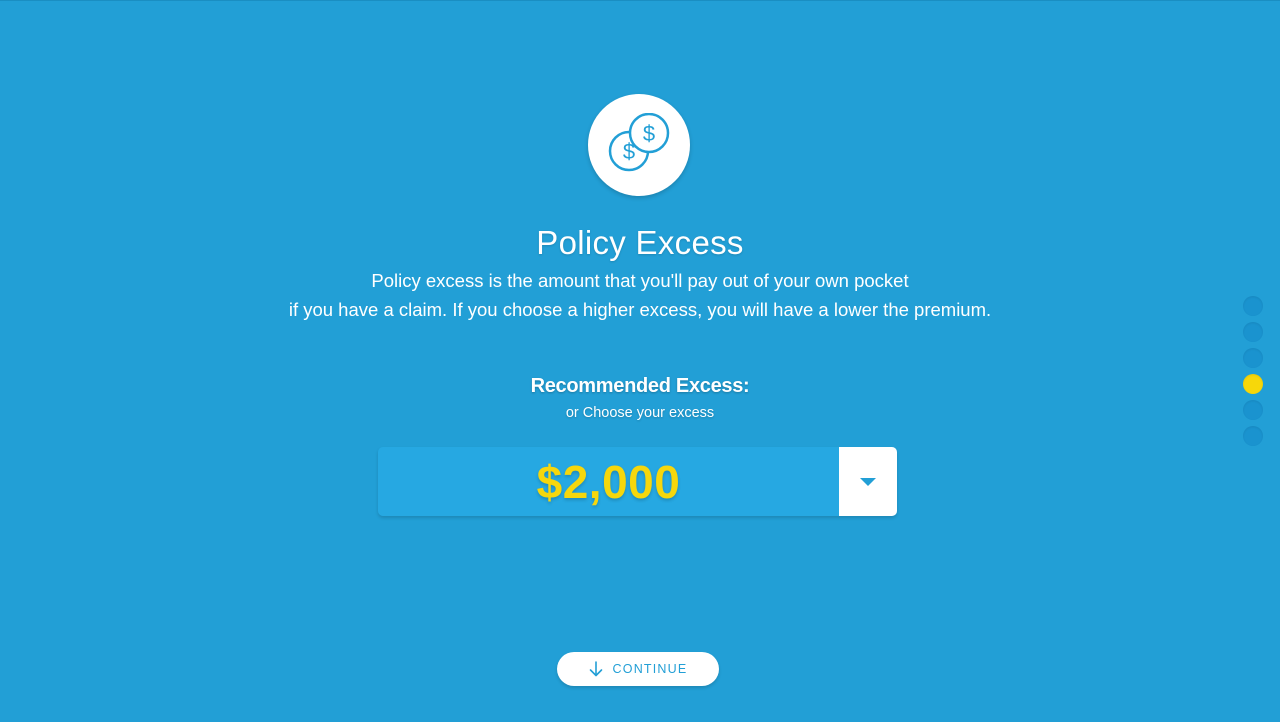  I want to click on coins-dollar-icon: $ $, so click(639, 145).